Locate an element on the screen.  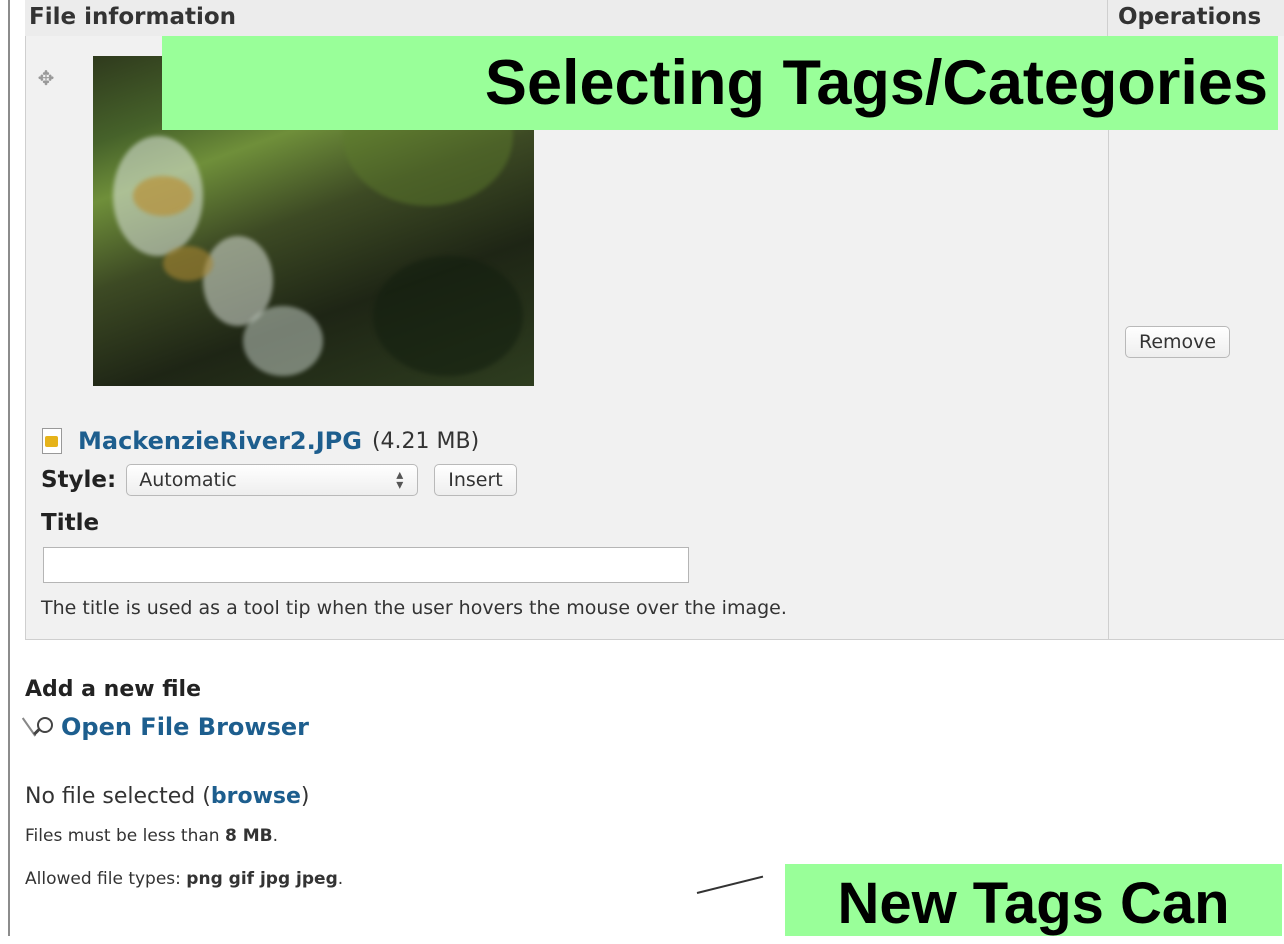
magnifier-icon is located at coordinates (39, 727).